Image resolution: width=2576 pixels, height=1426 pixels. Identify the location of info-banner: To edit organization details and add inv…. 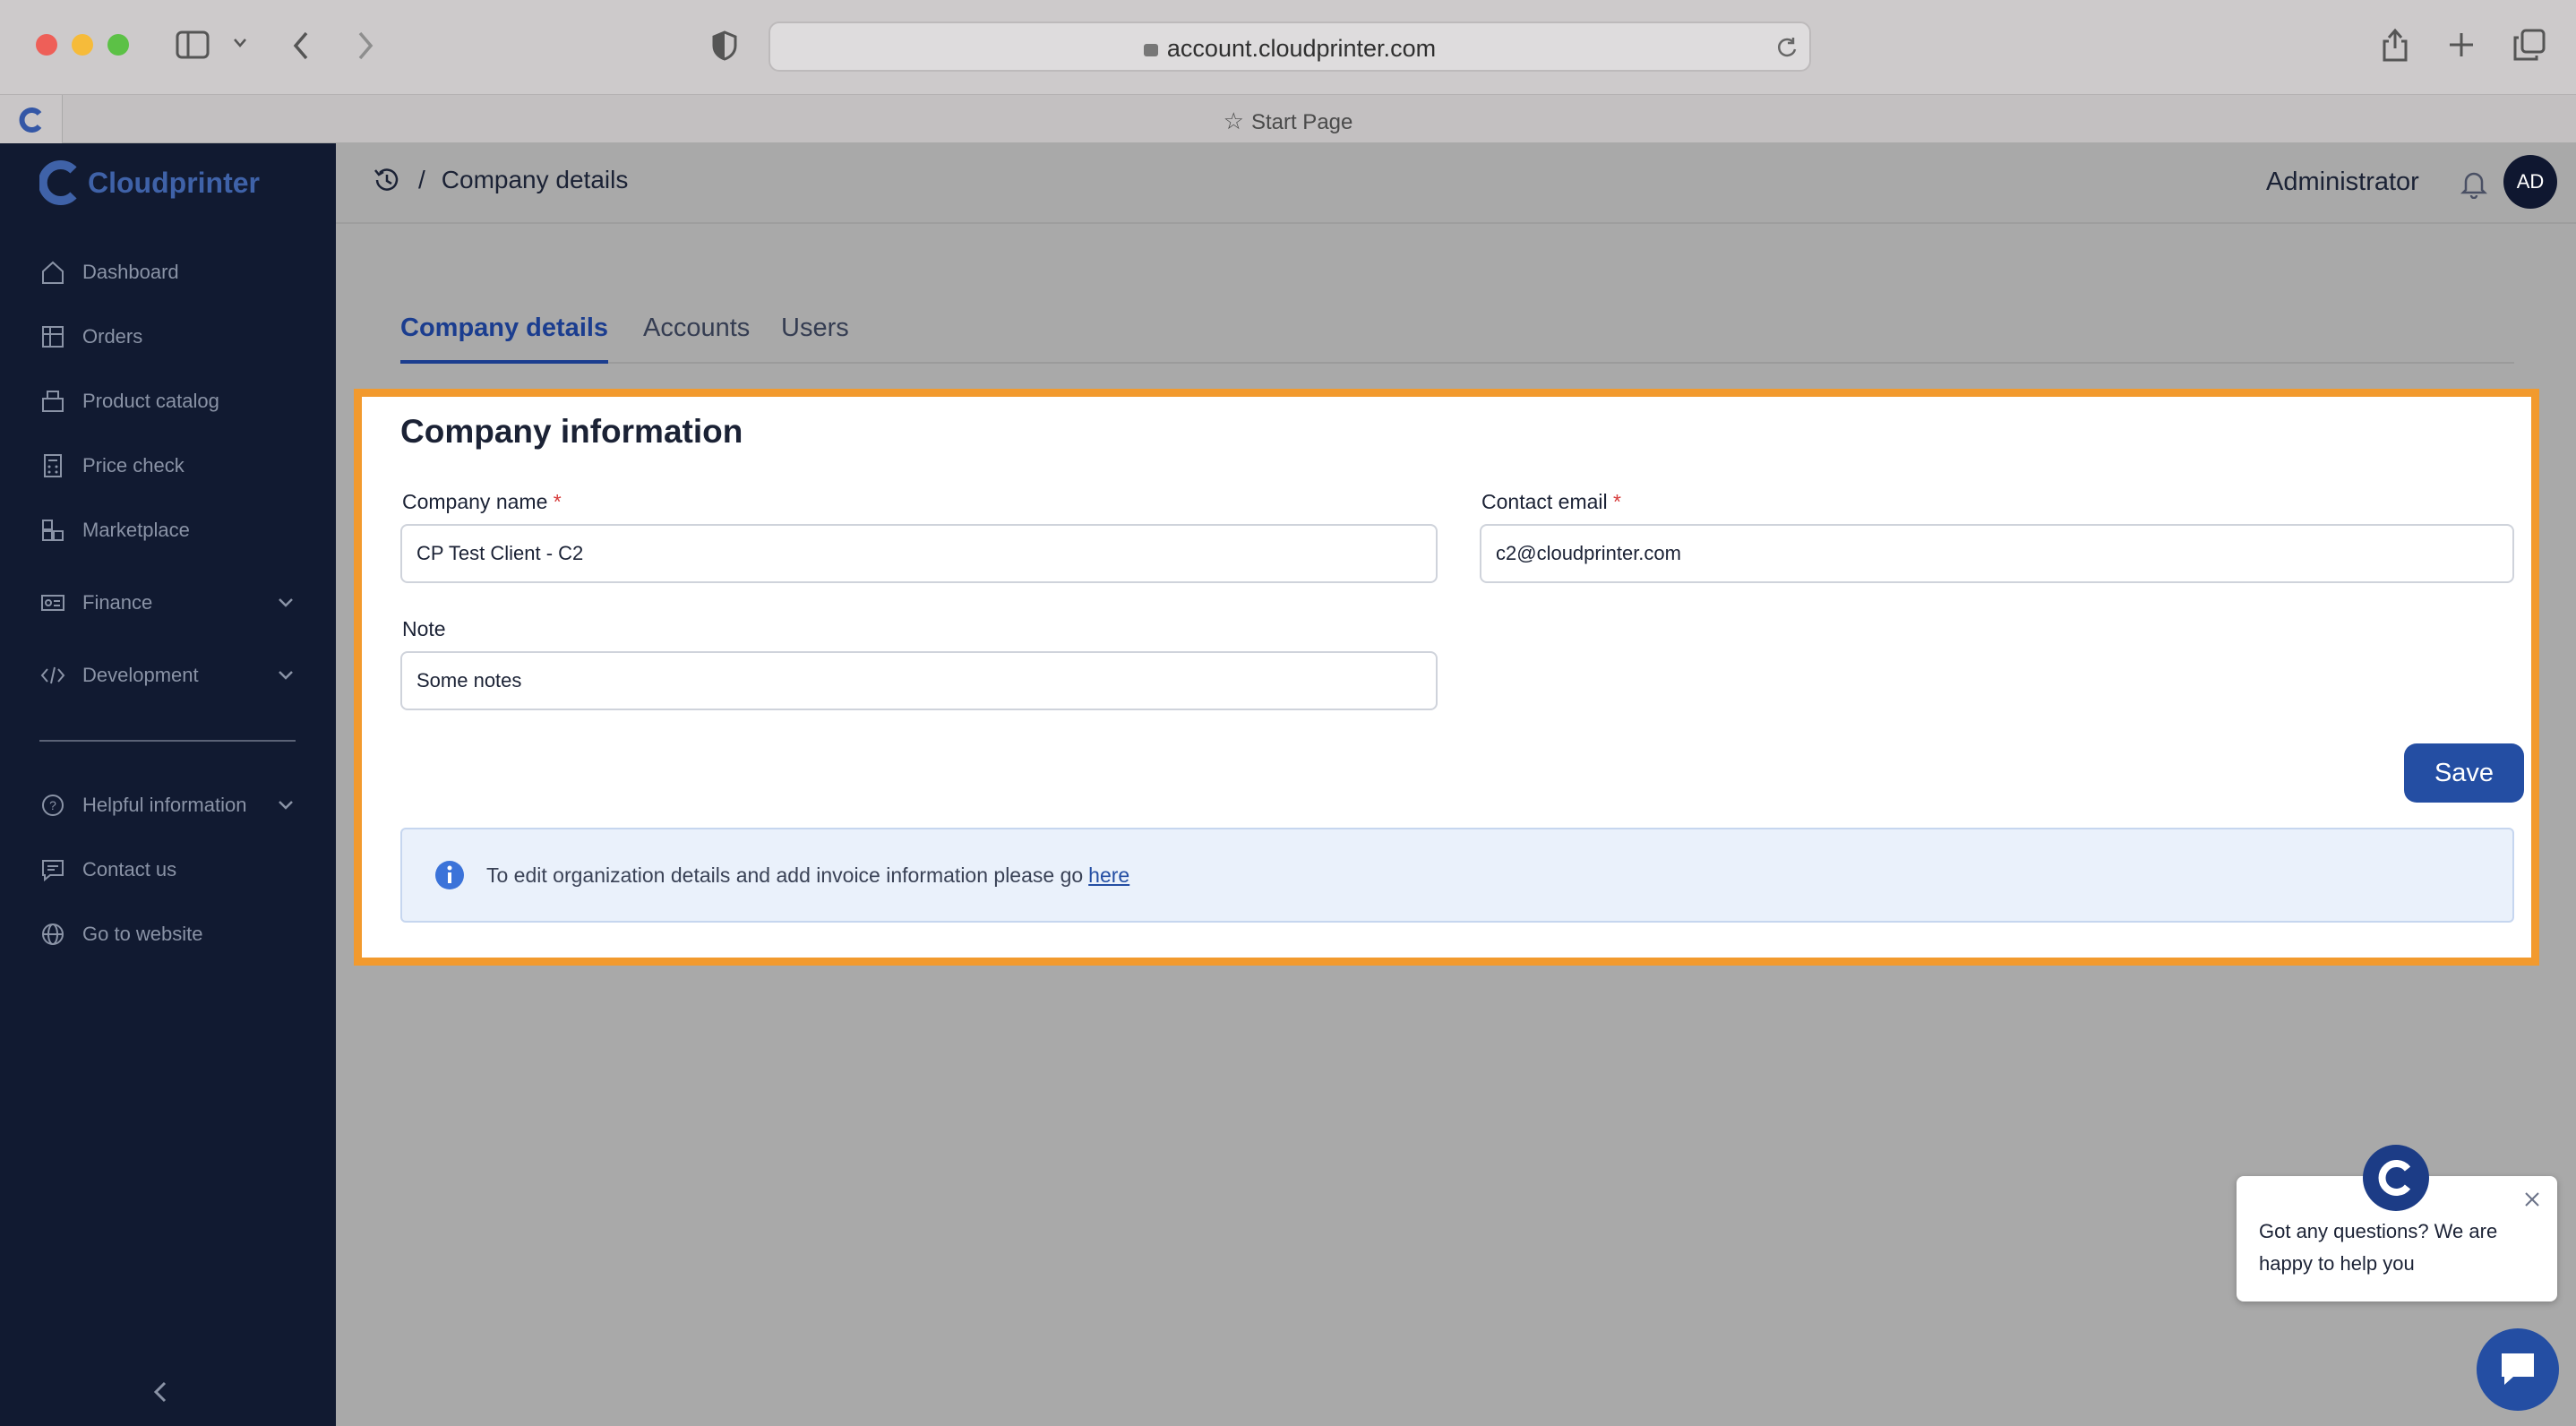
(1457, 875).